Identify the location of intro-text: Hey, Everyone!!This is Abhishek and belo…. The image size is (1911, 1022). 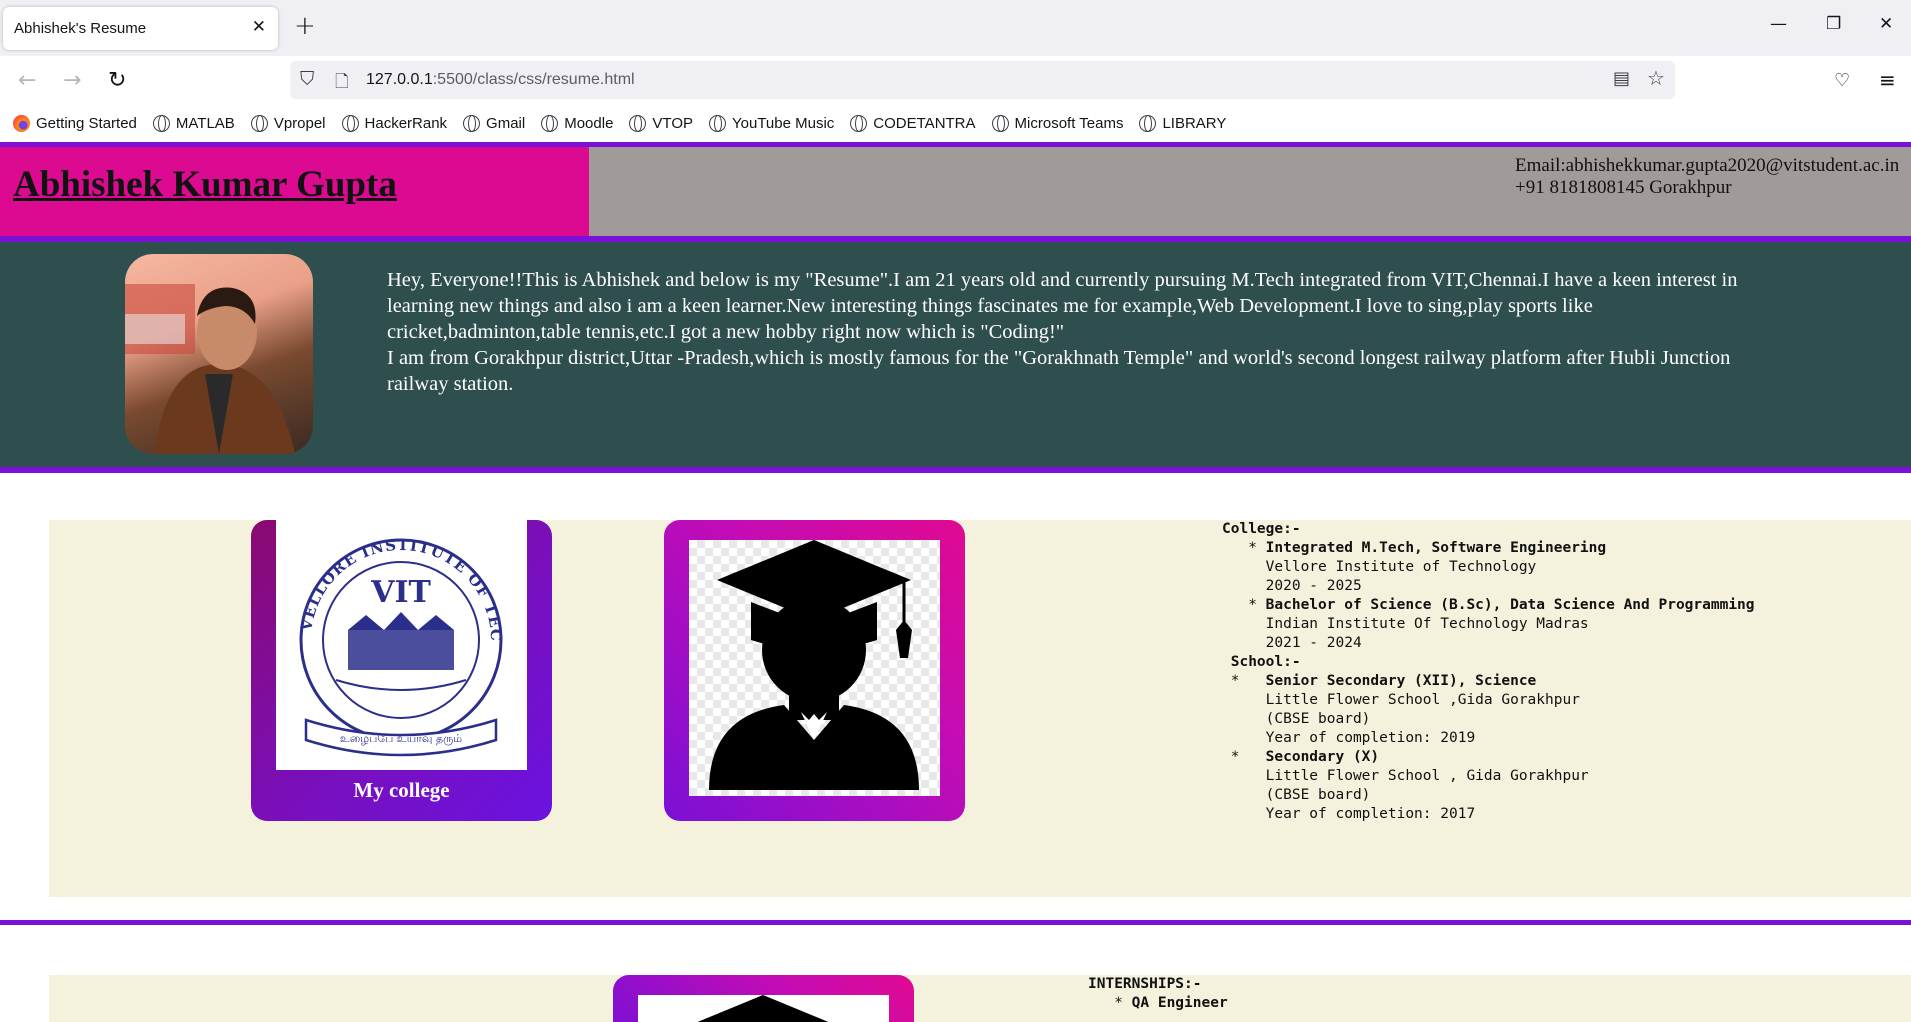
(1072, 332).